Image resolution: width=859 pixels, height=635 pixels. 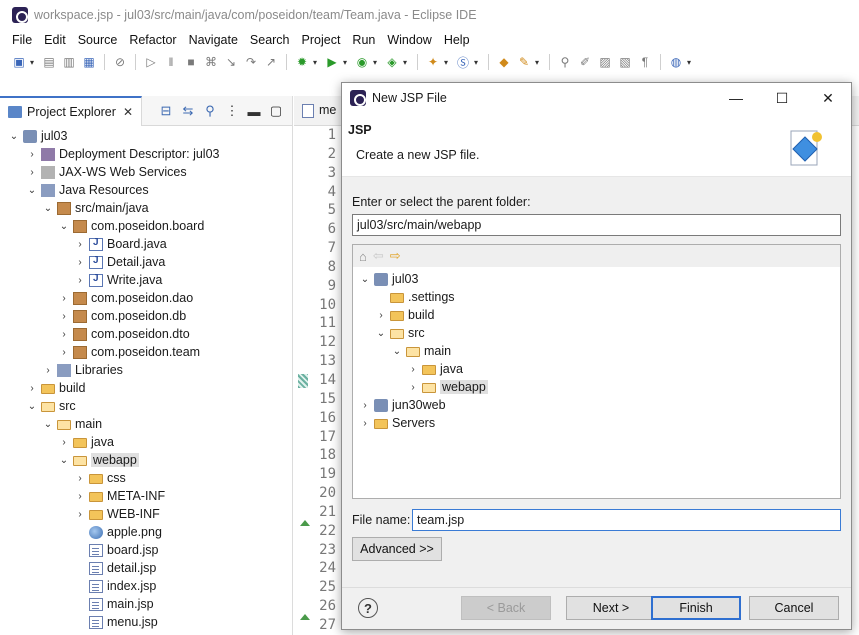 What do you see at coordinates (457, 40) in the screenshot?
I see `menu-help: Help` at bounding box center [457, 40].